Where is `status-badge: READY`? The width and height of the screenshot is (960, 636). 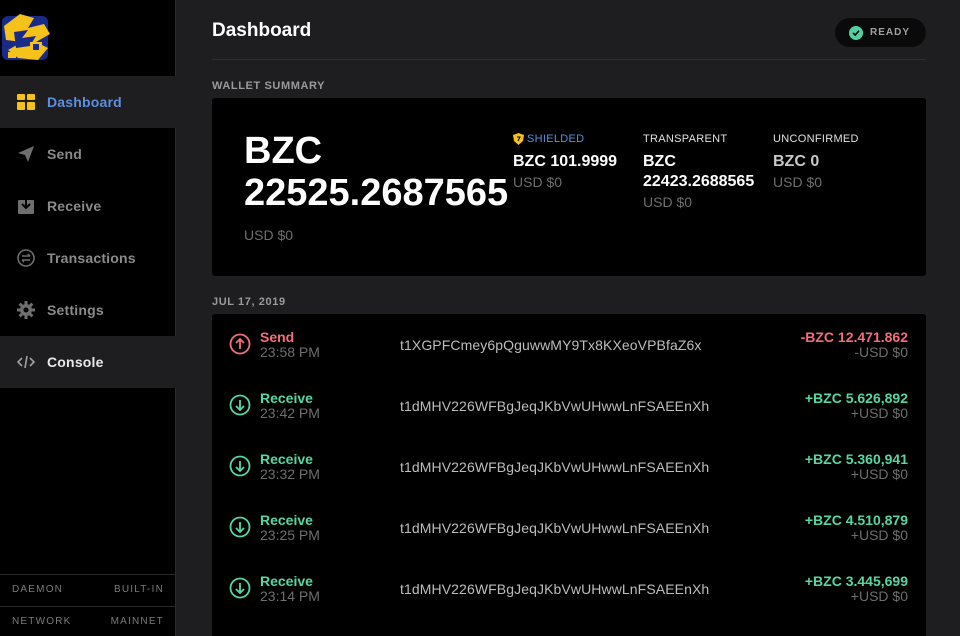
status-badge: READY is located at coordinates (880, 32).